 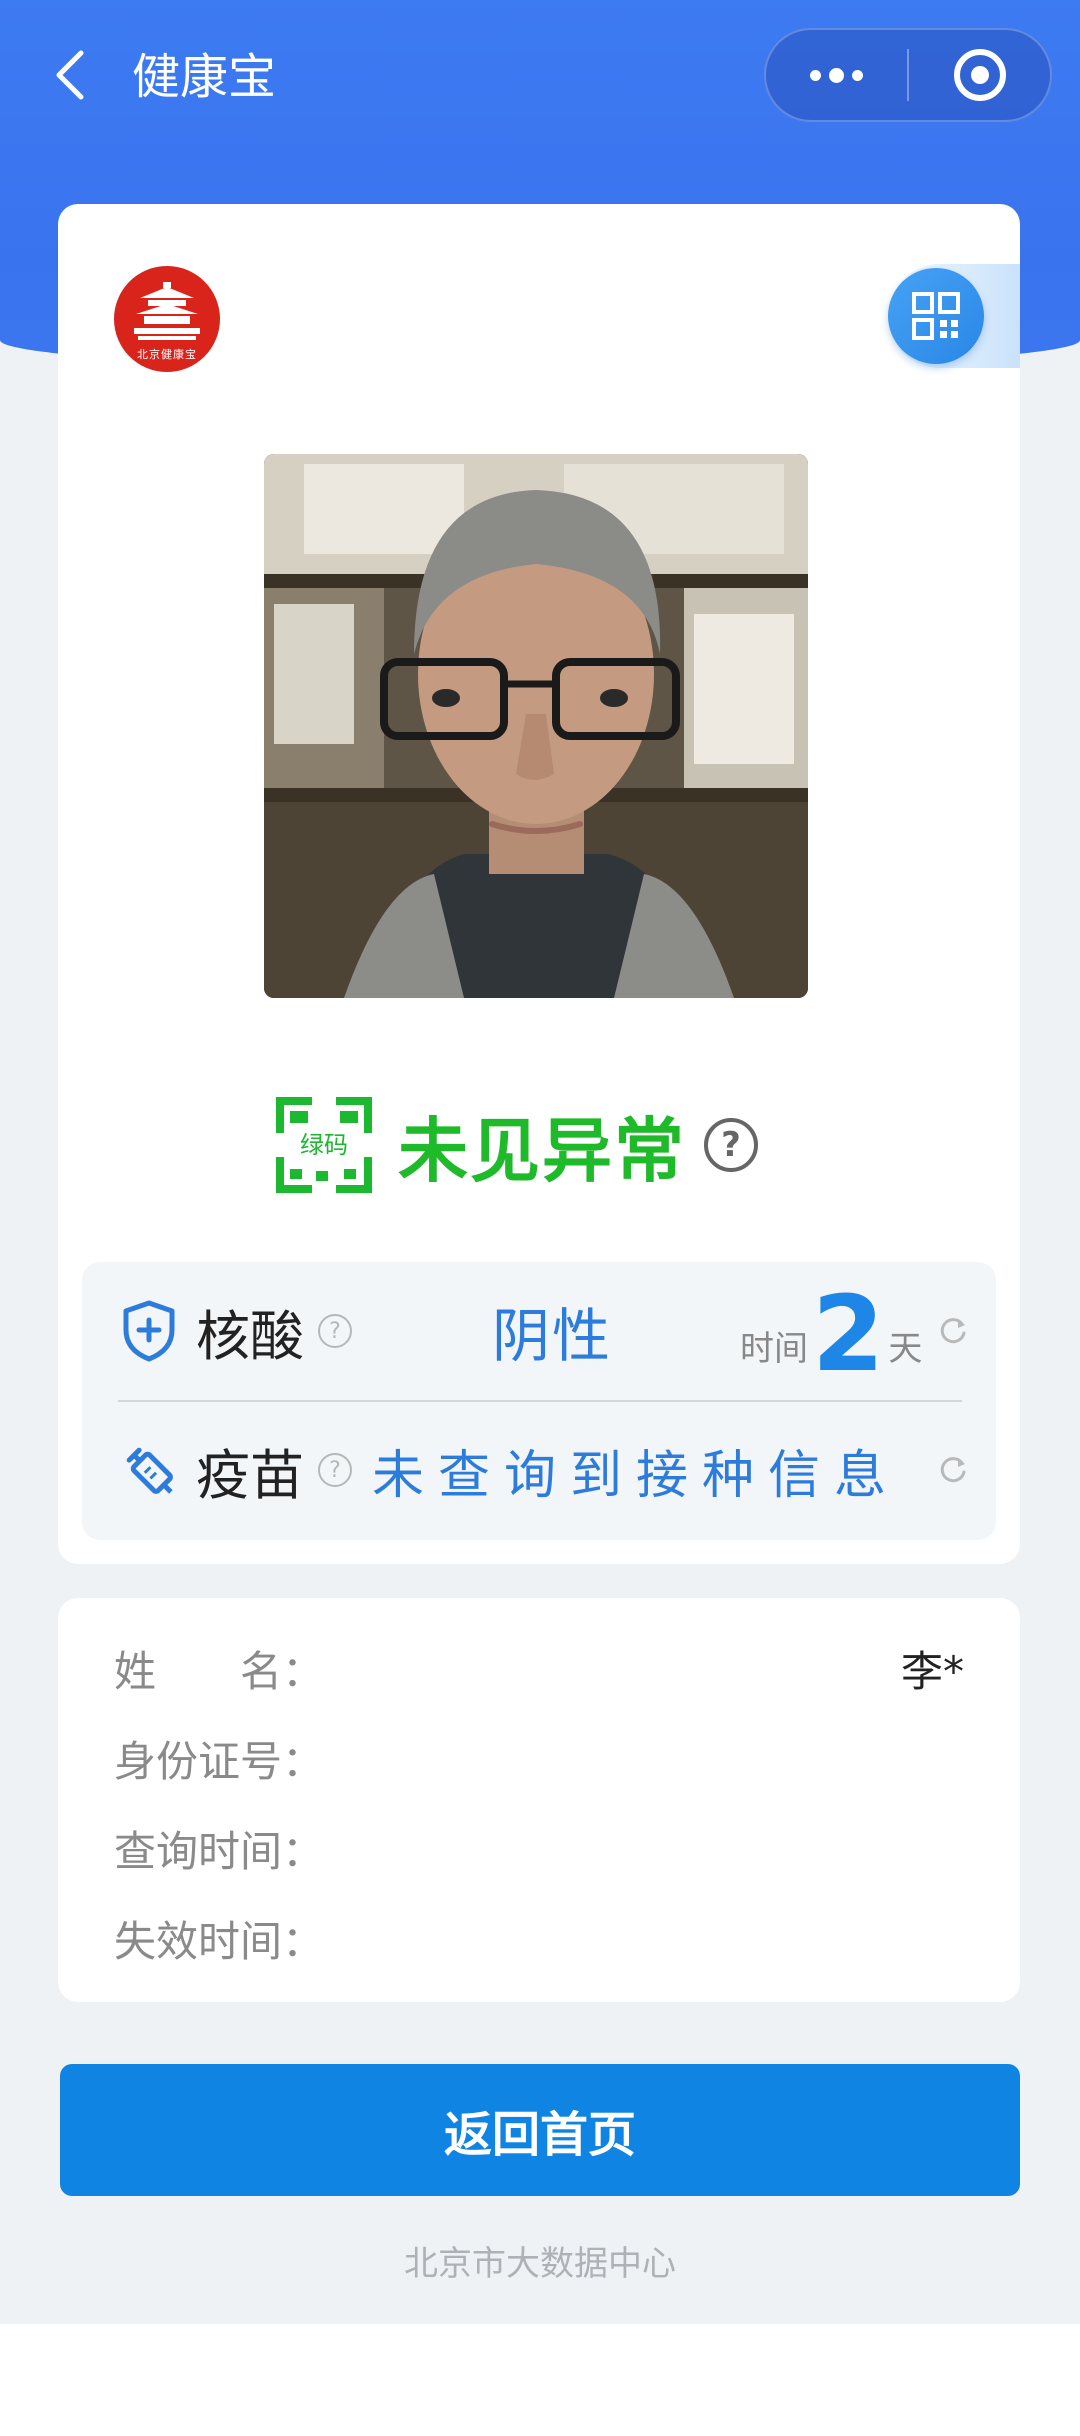 What do you see at coordinates (539, 1938) in the screenshot?
I see `expire-time-row: 失效时间：` at bounding box center [539, 1938].